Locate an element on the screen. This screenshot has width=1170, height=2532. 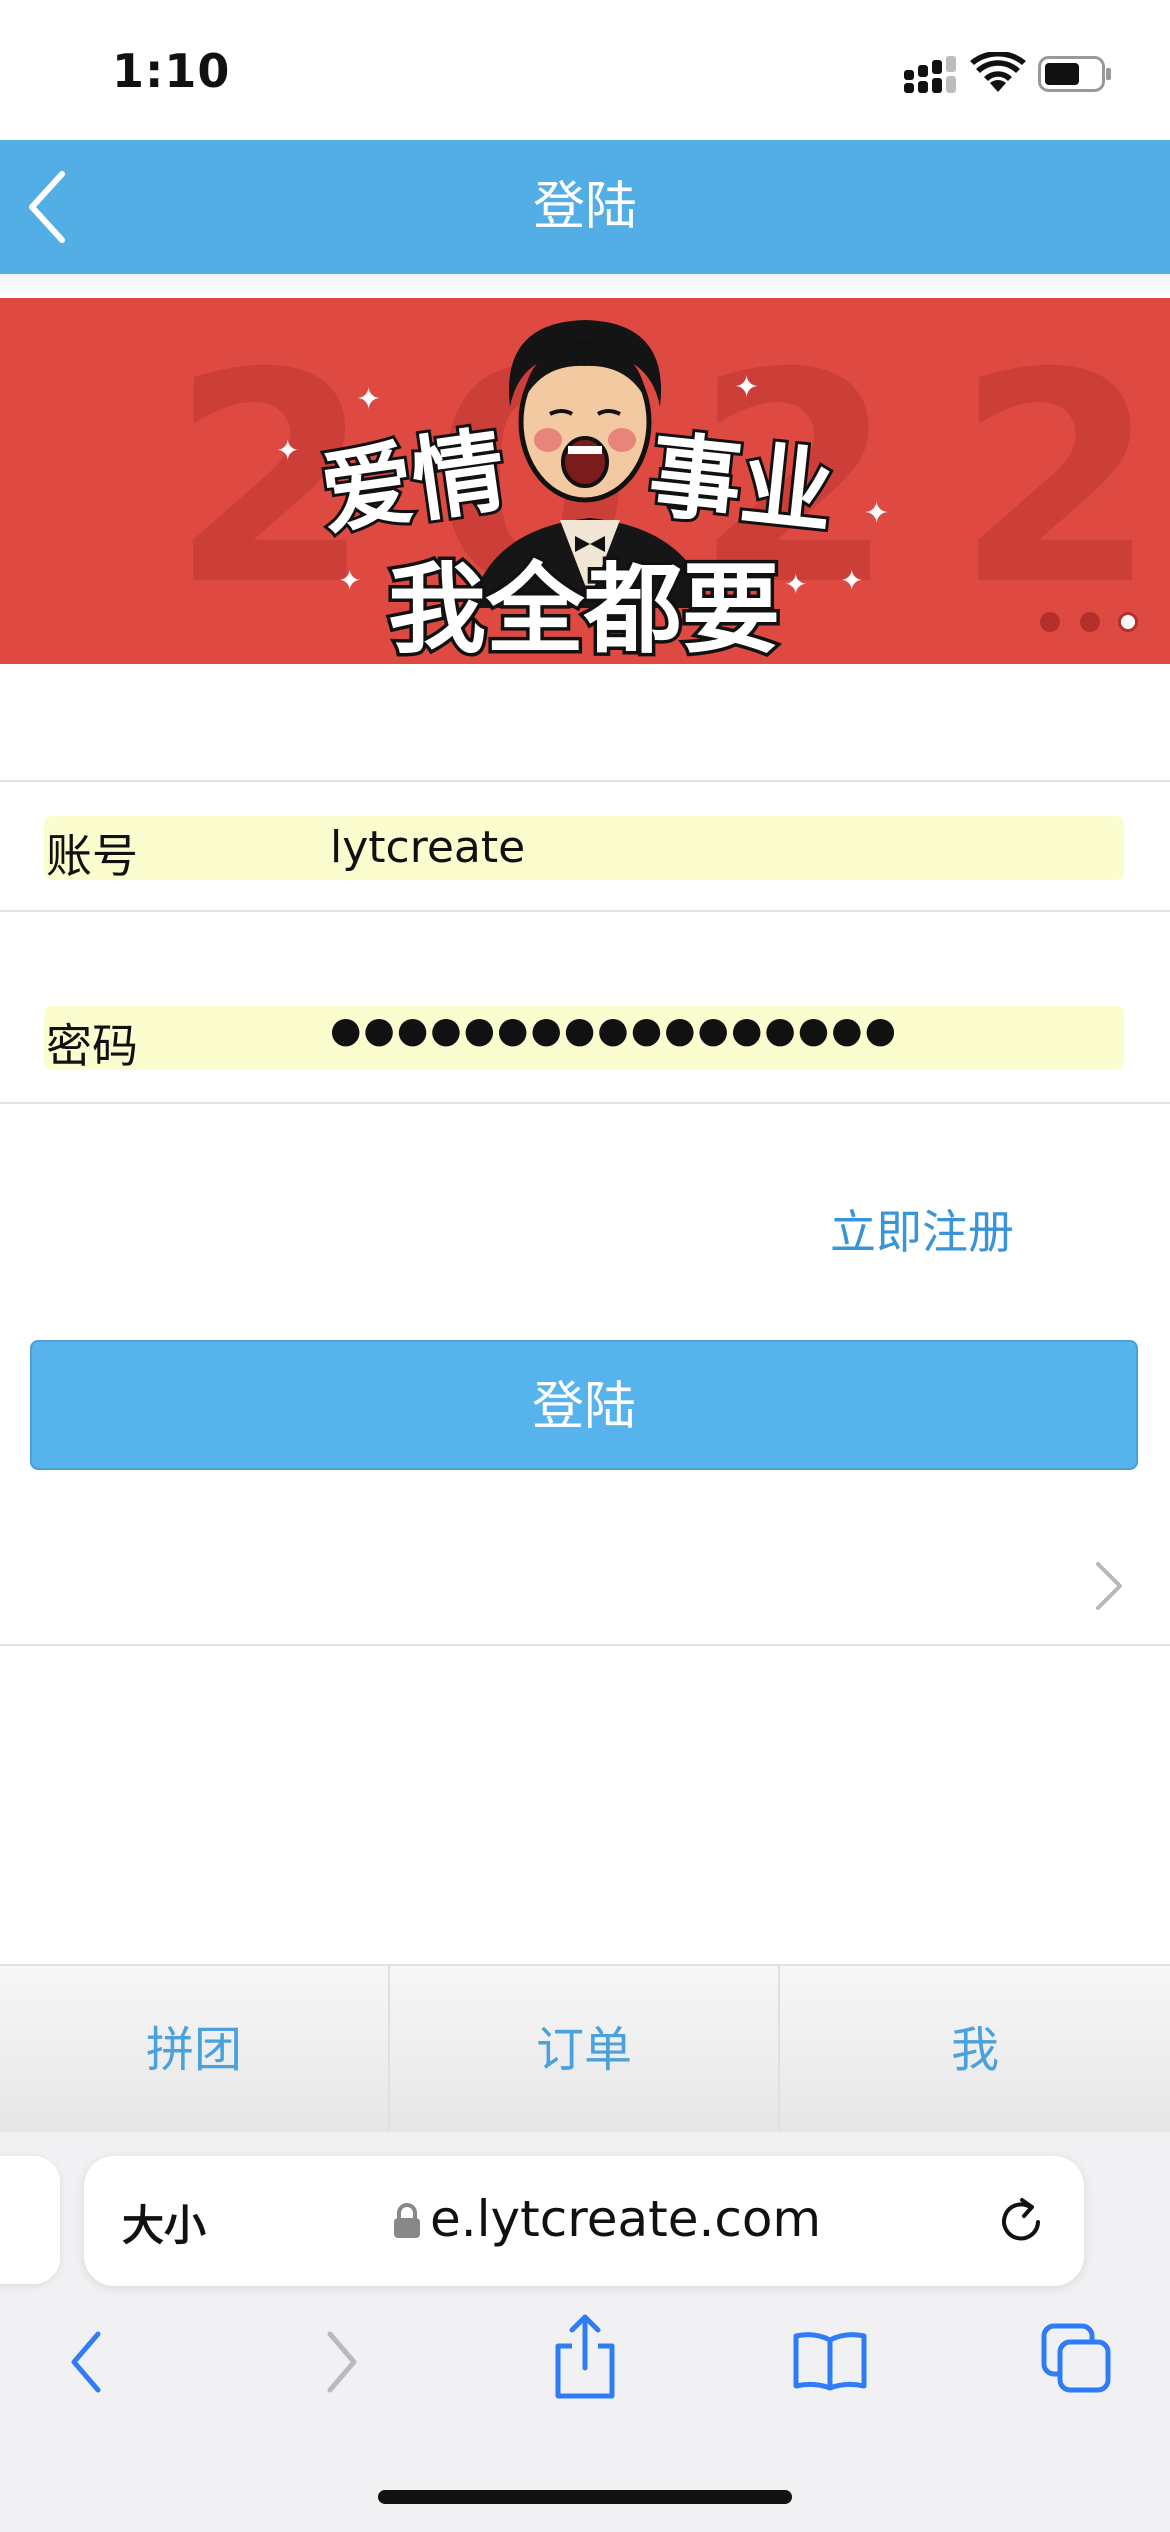
wifi-icon is located at coordinates (998, 72).